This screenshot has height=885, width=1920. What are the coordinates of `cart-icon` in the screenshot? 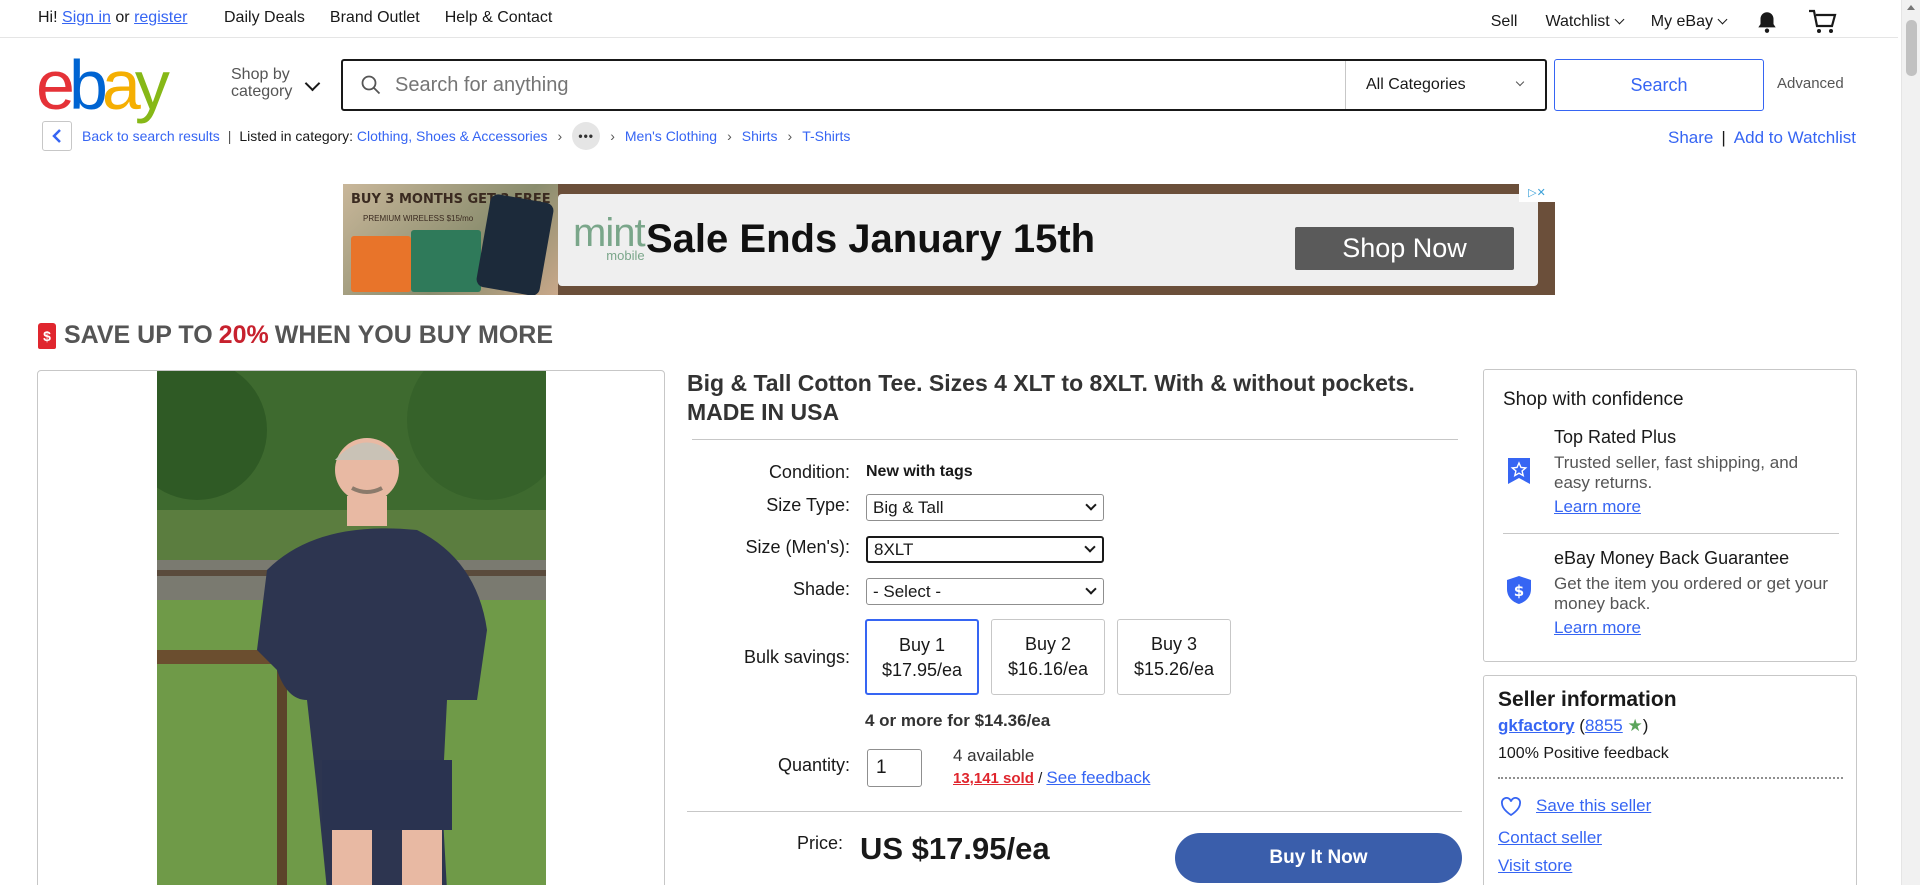 It's located at (1823, 22).